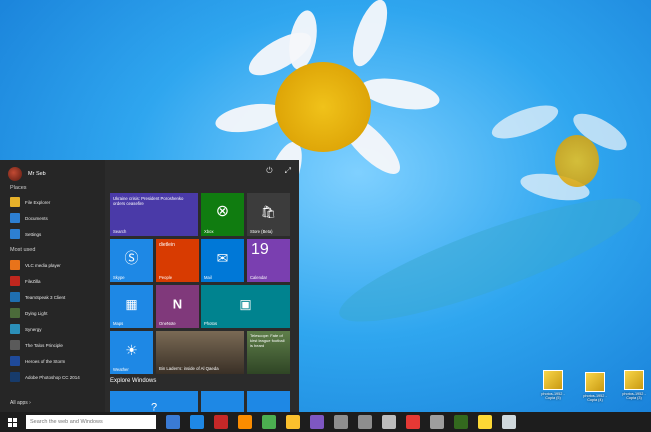  I want to click on place-documents: Documents, so click(29, 218).